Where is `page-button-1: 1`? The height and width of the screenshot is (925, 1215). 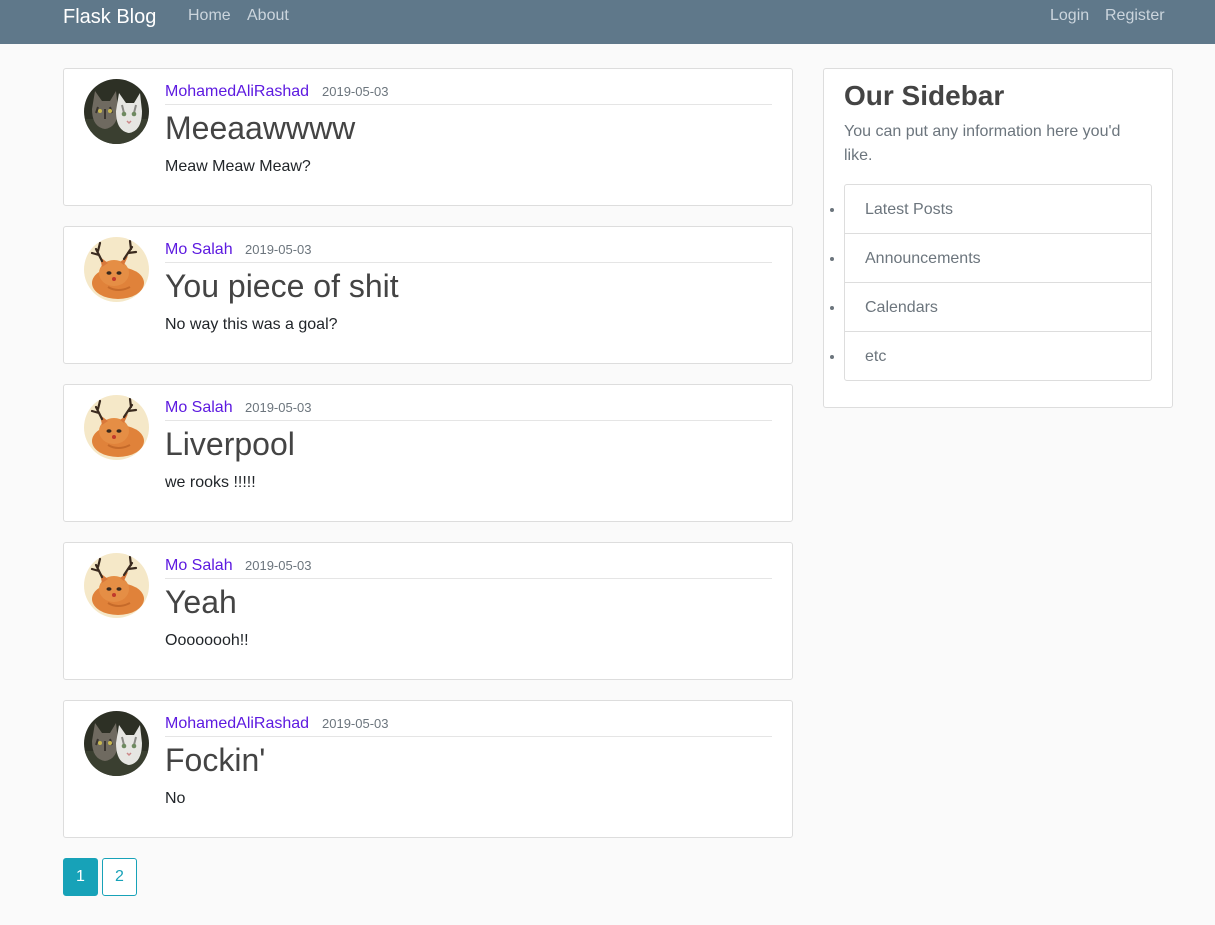 page-button-1: 1 is located at coordinates (80, 877).